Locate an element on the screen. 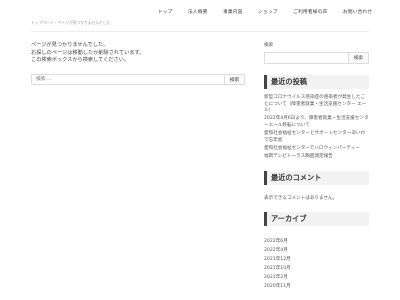  top-navigation: トップ 法人概要 事業内容 ショップ ご利用者様の声 お問い合わせ is located at coordinates (265, 11).